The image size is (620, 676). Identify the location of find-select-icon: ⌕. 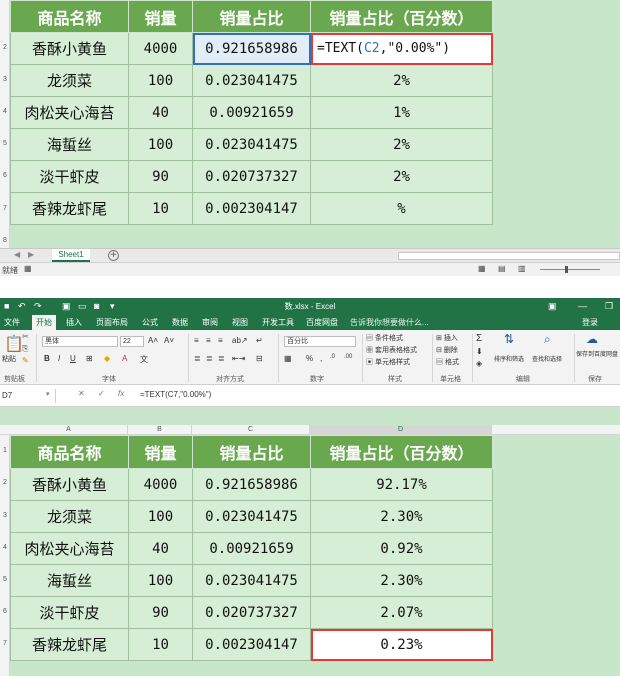
(547, 339).